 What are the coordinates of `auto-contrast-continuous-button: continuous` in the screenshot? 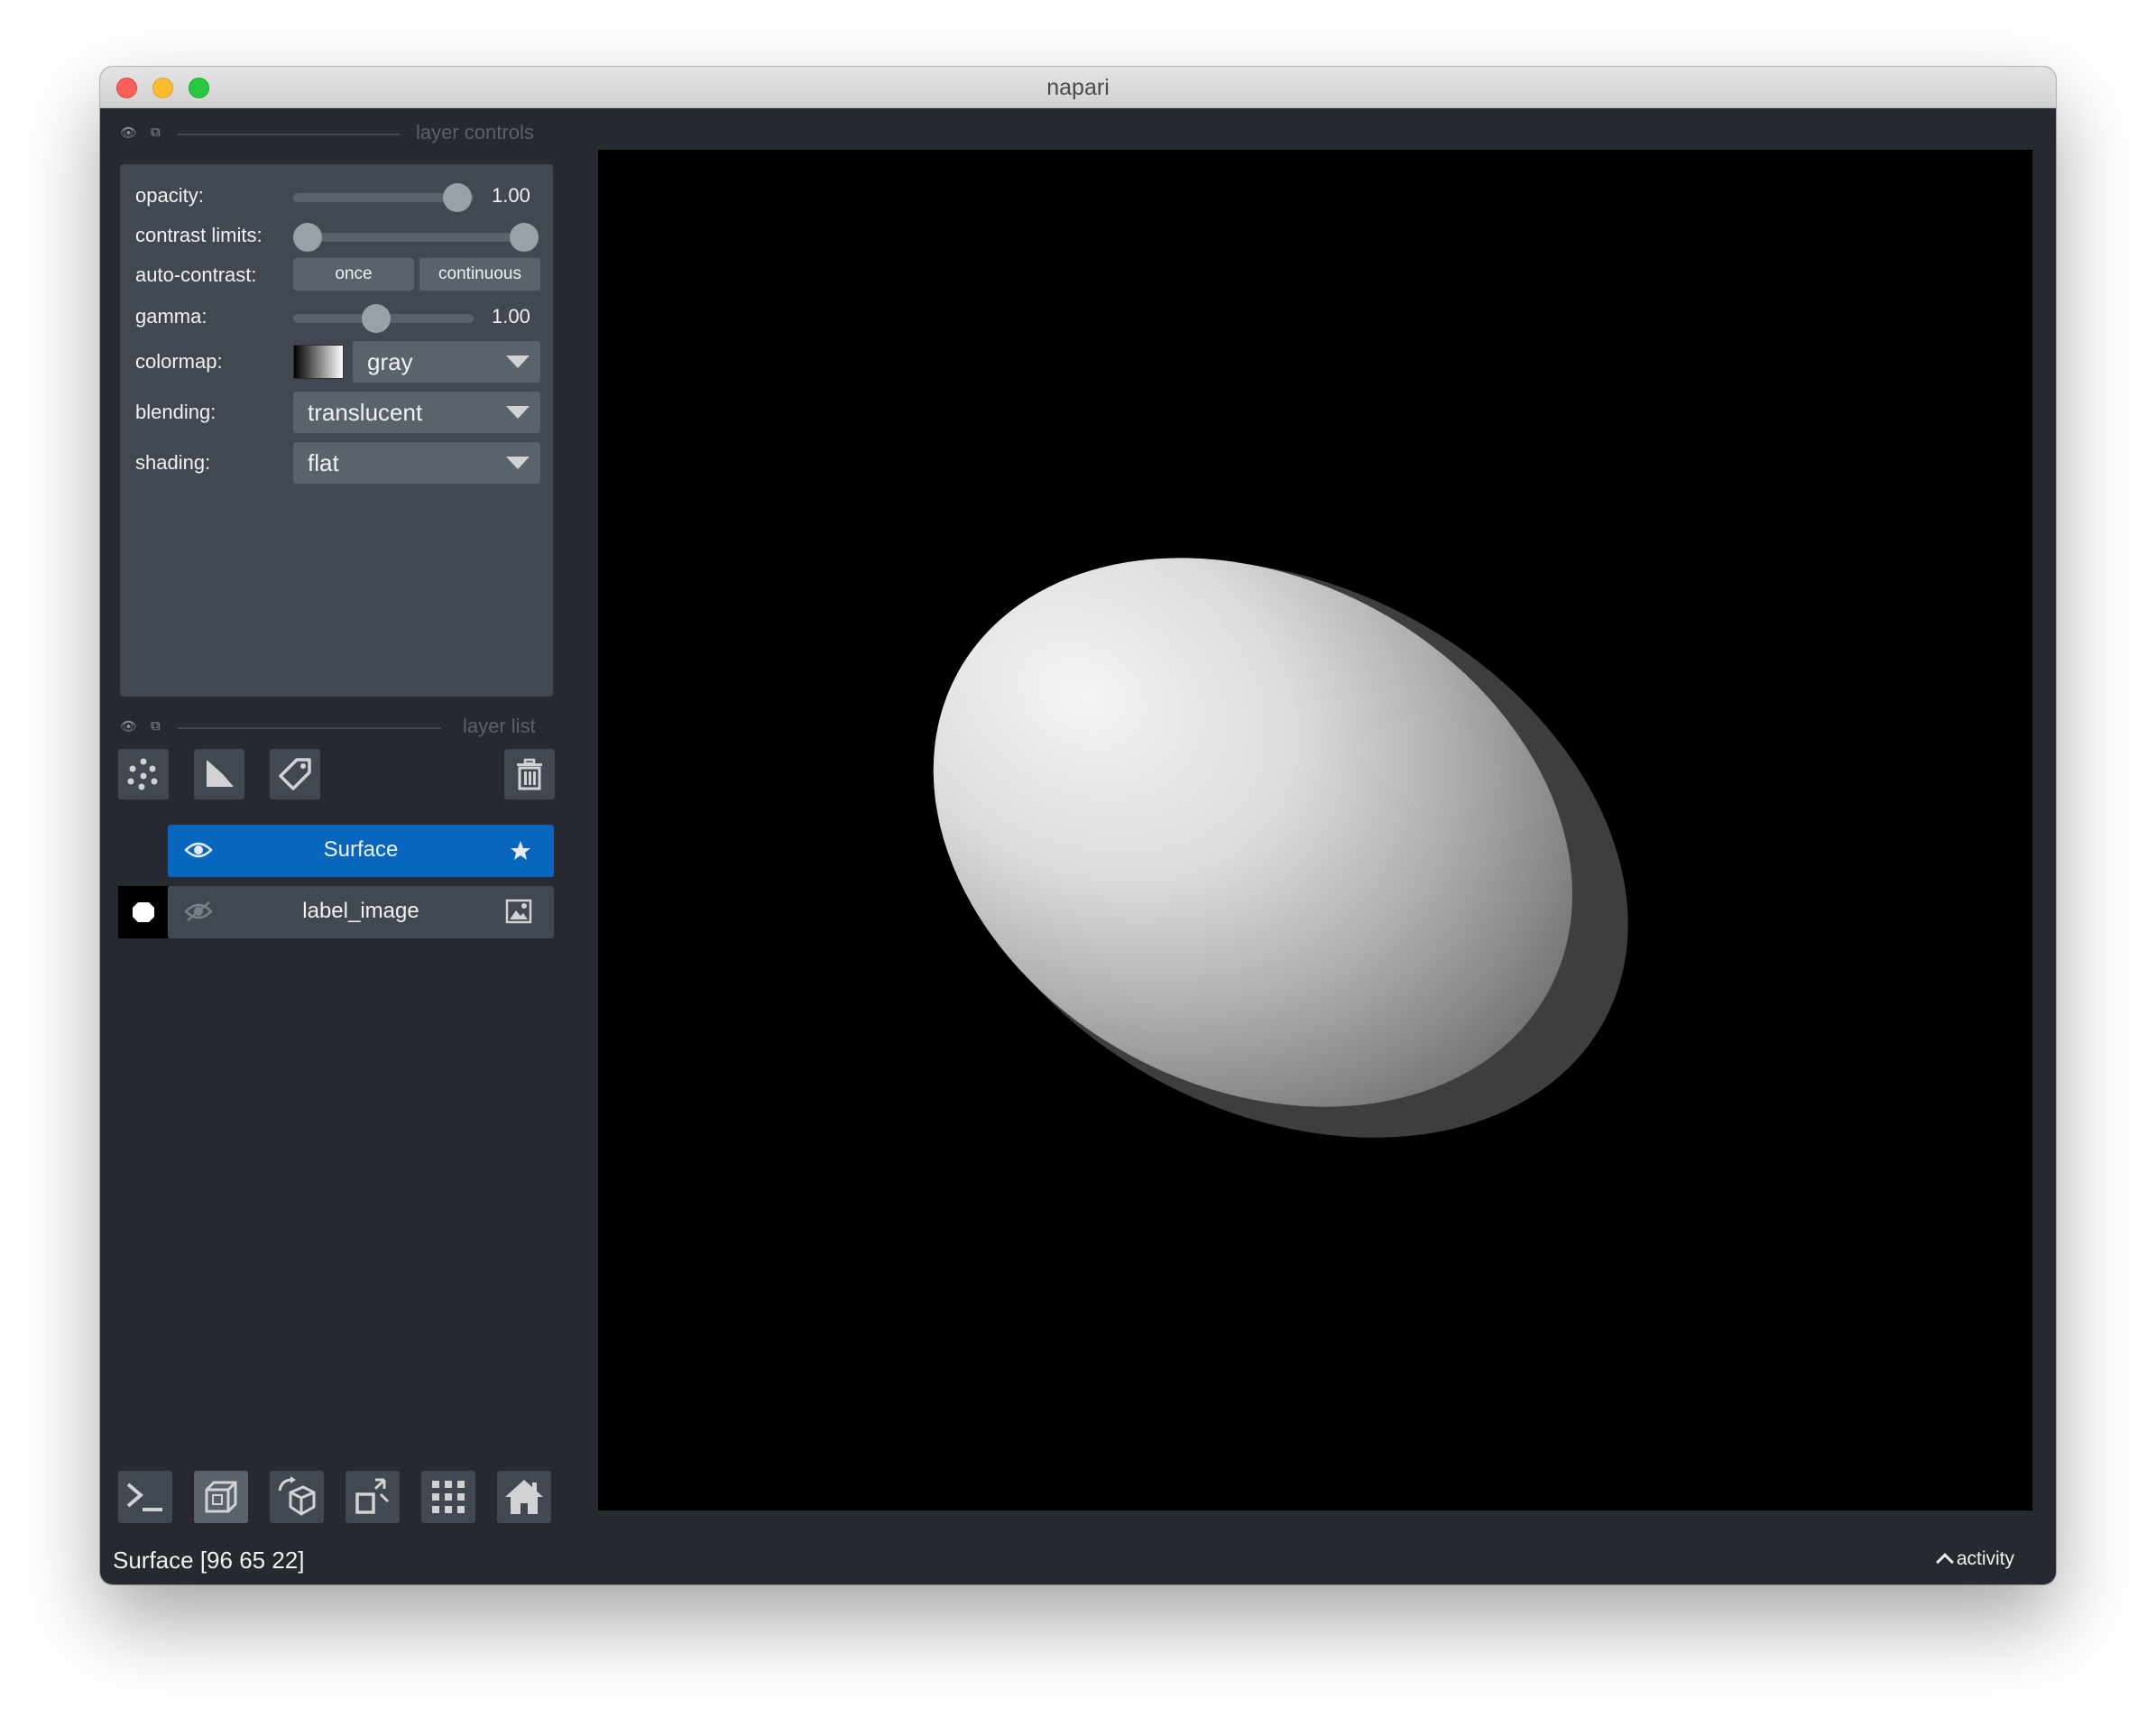 It's located at (479, 274).